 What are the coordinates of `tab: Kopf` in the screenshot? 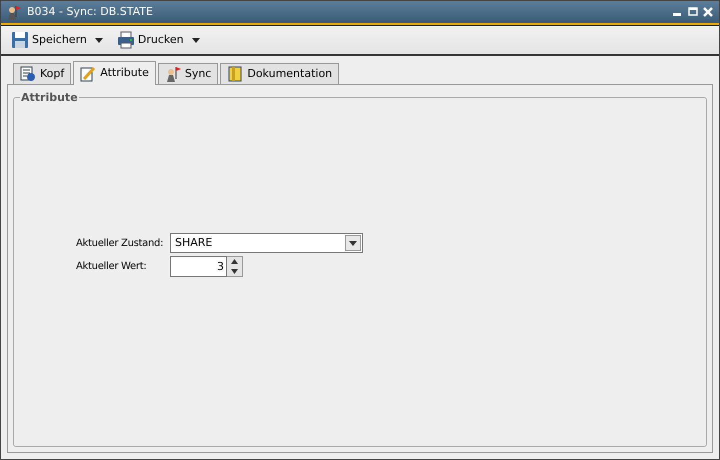 It's located at (42, 73).